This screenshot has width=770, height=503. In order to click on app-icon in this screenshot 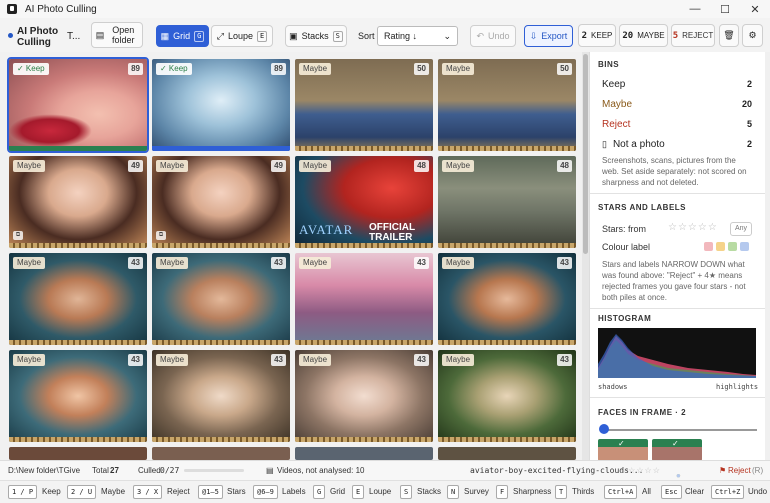, I will do `click(12, 9)`.